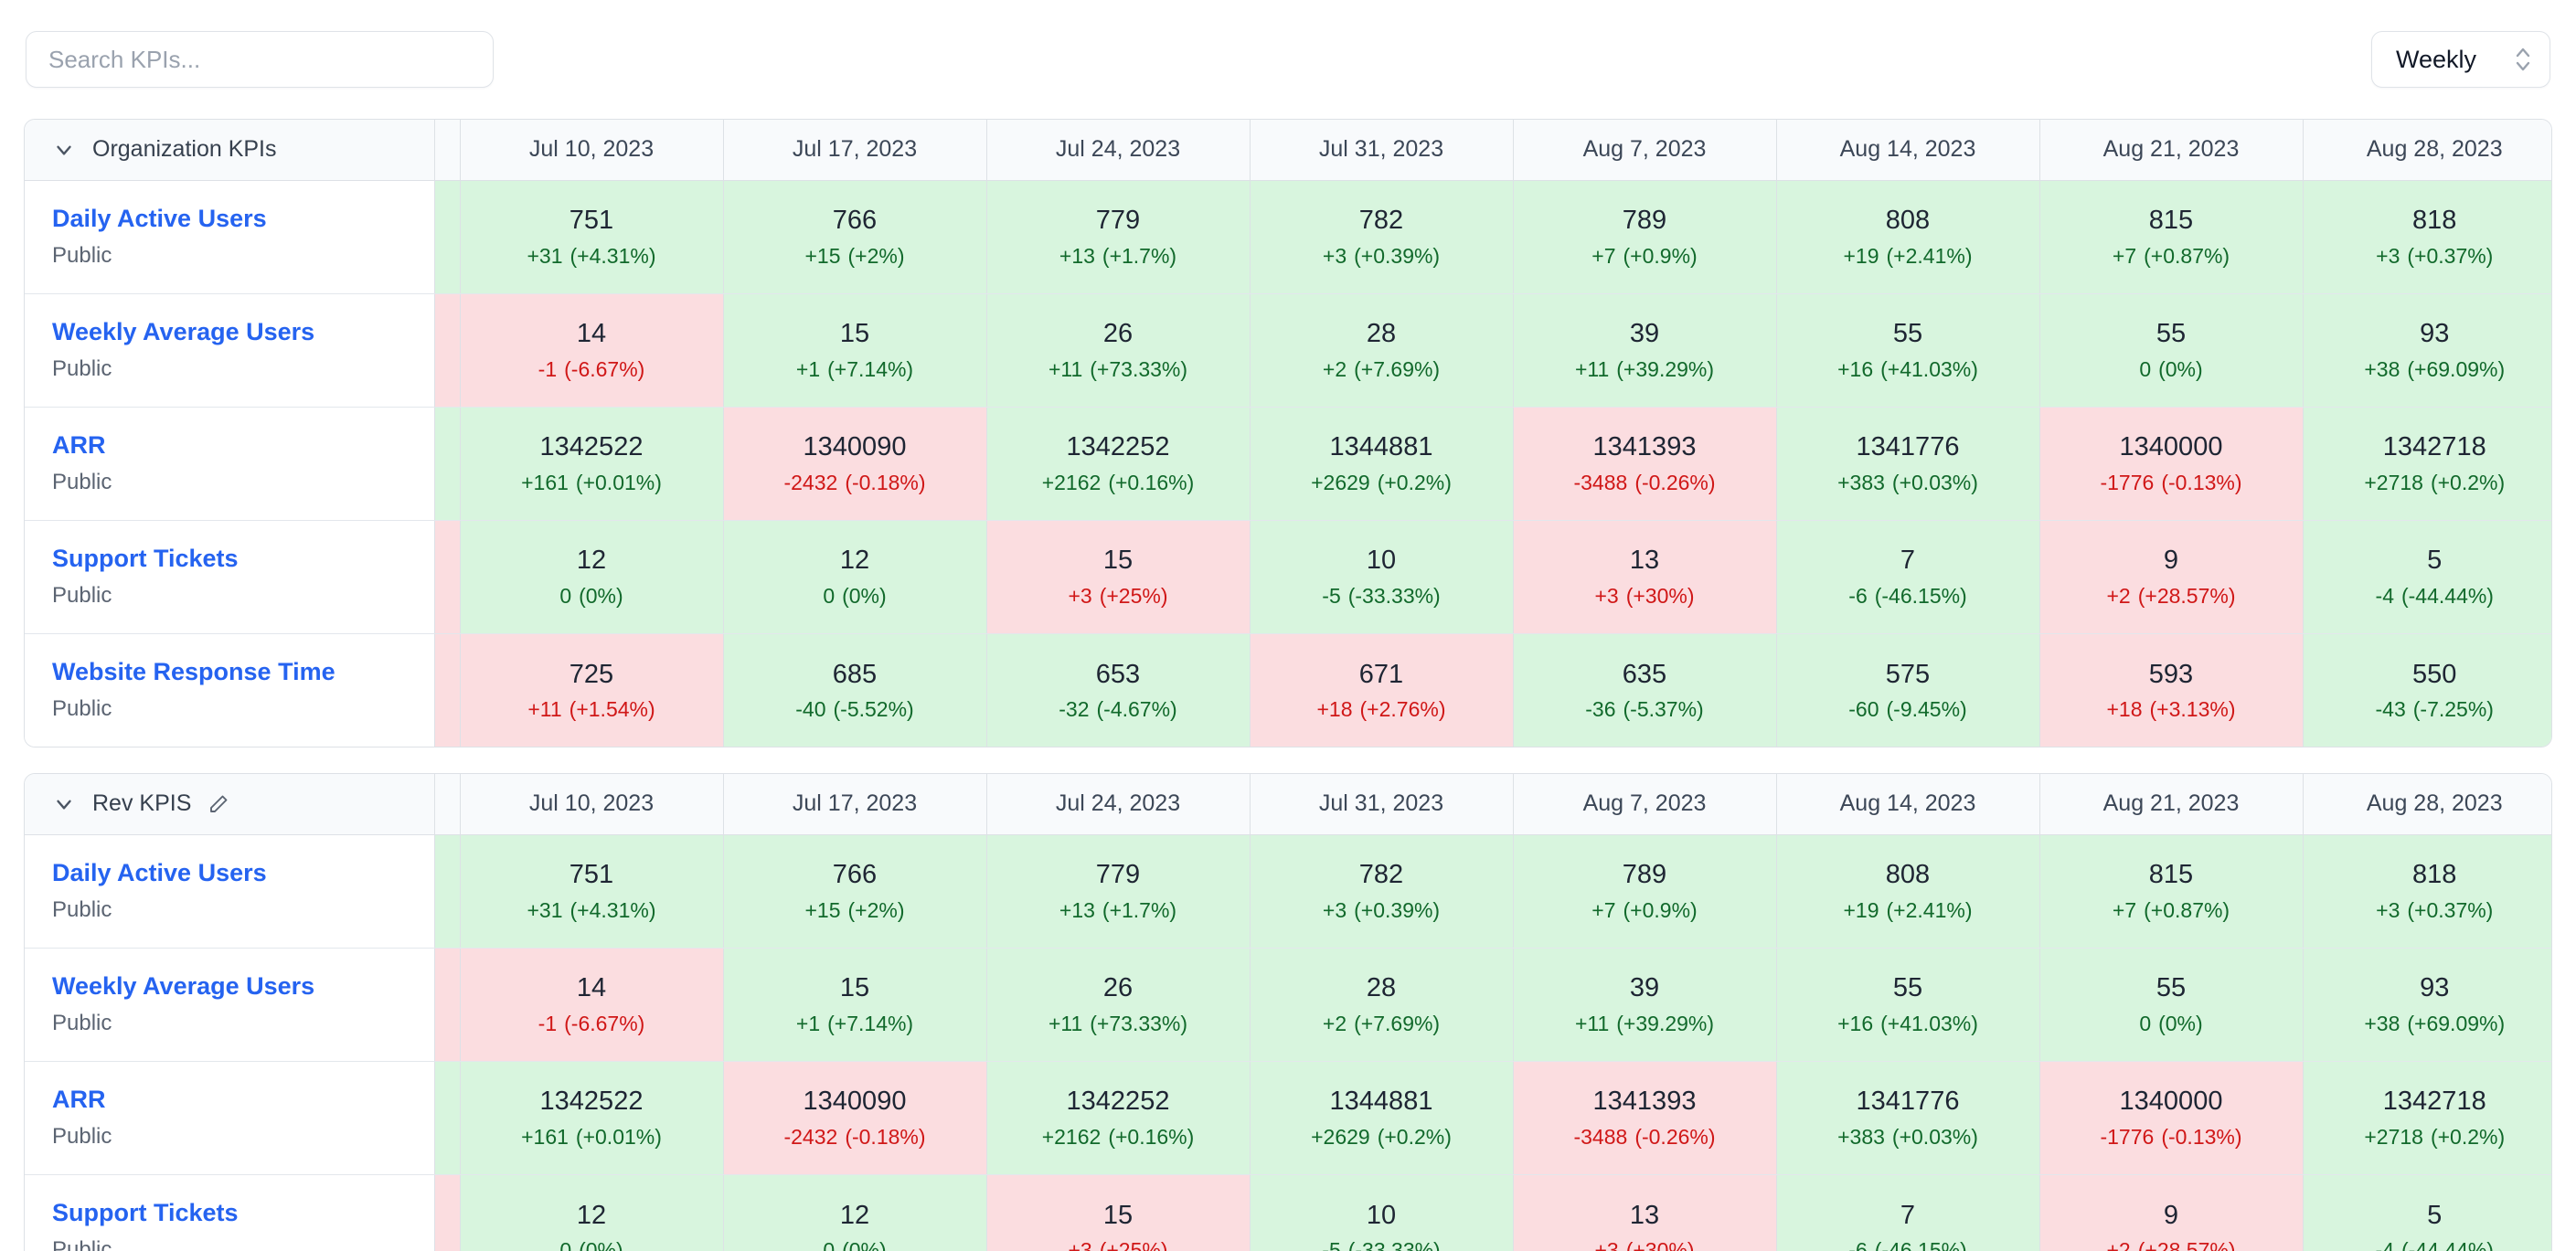 The height and width of the screenshot is (1251, 2576). I want to click on kpi-value-cell: 685 -40 (-5.52%), so click(855, 690).